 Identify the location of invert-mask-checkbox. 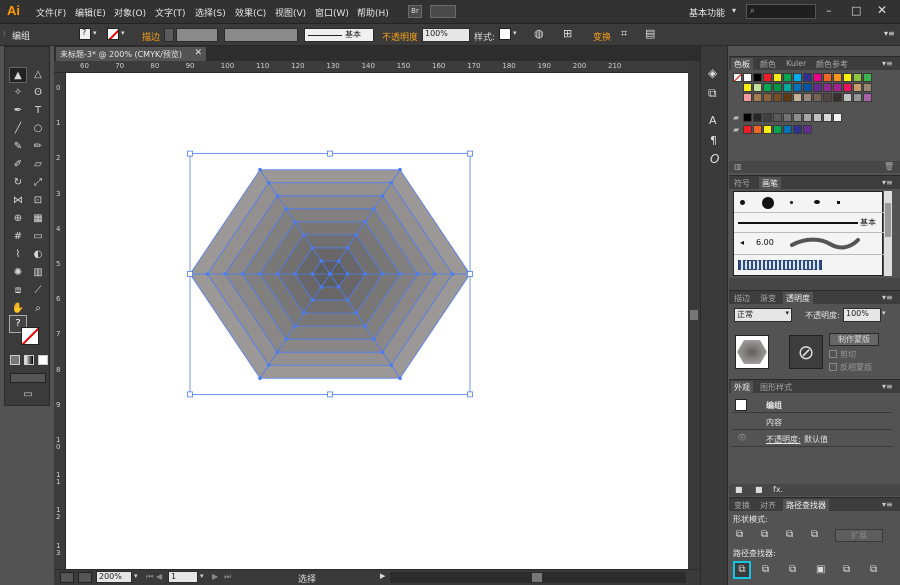
(833, 367).